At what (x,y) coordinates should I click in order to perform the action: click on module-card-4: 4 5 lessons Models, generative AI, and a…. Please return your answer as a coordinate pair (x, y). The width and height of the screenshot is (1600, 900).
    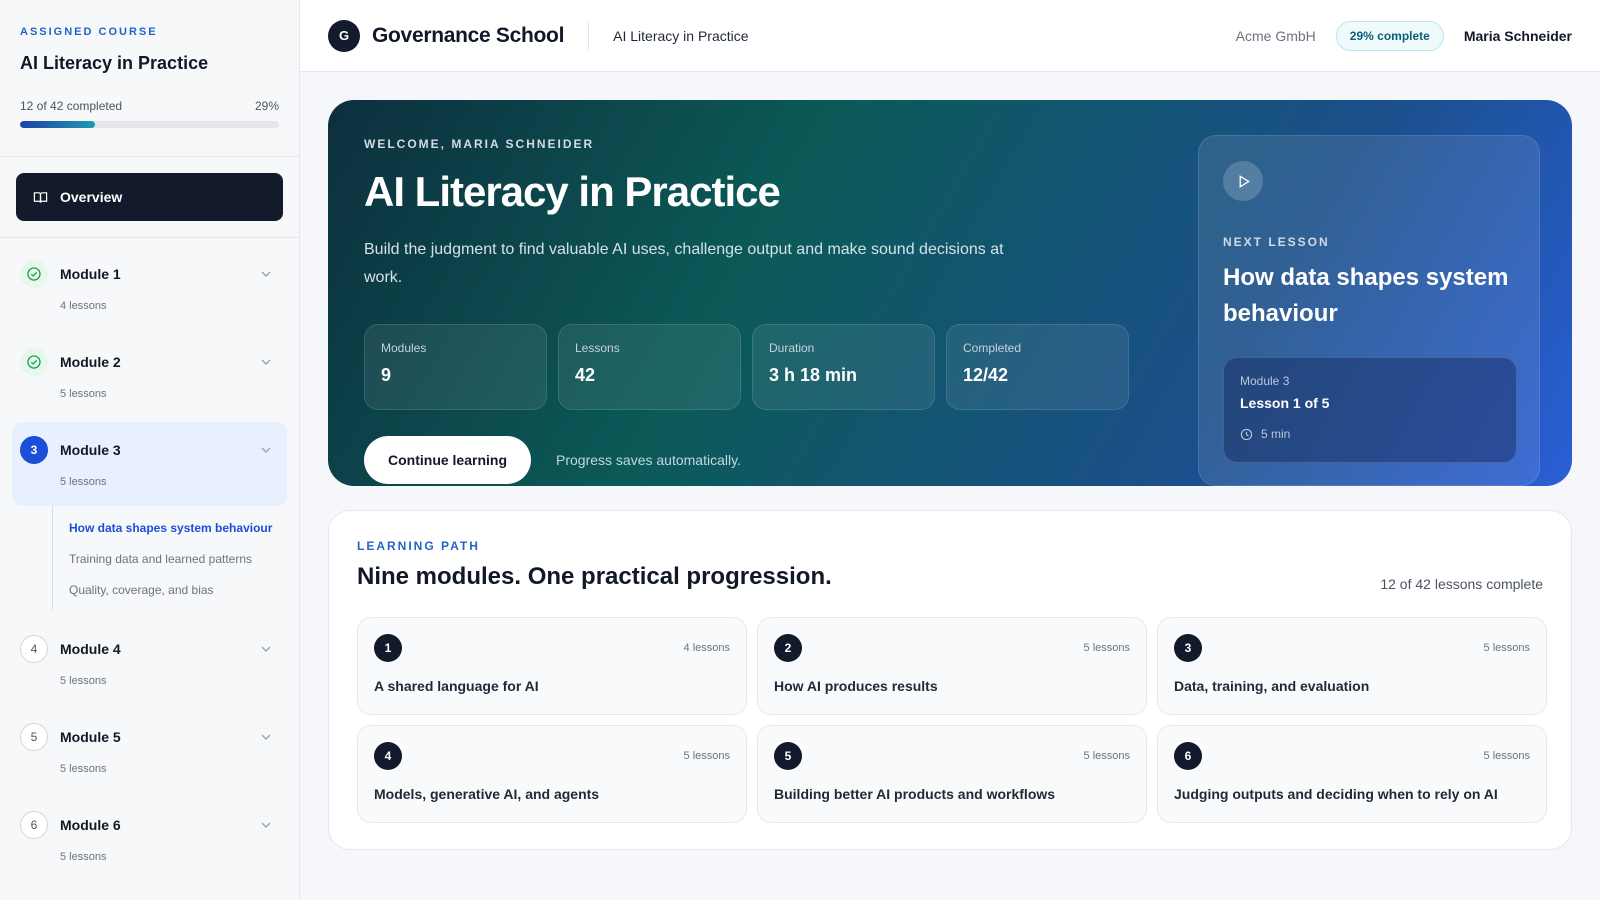
    Looking at the image, I should click on (552, 774).